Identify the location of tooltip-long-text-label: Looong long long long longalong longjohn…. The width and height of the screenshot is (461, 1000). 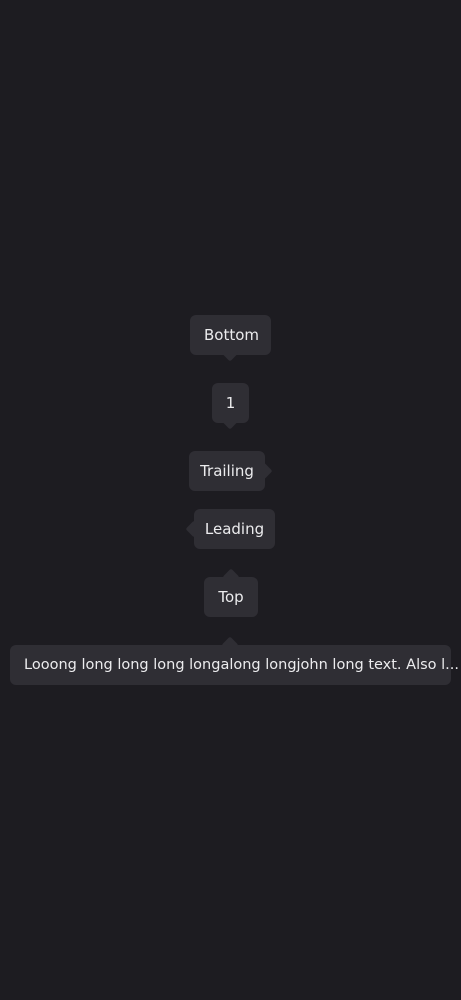
(241, 665).